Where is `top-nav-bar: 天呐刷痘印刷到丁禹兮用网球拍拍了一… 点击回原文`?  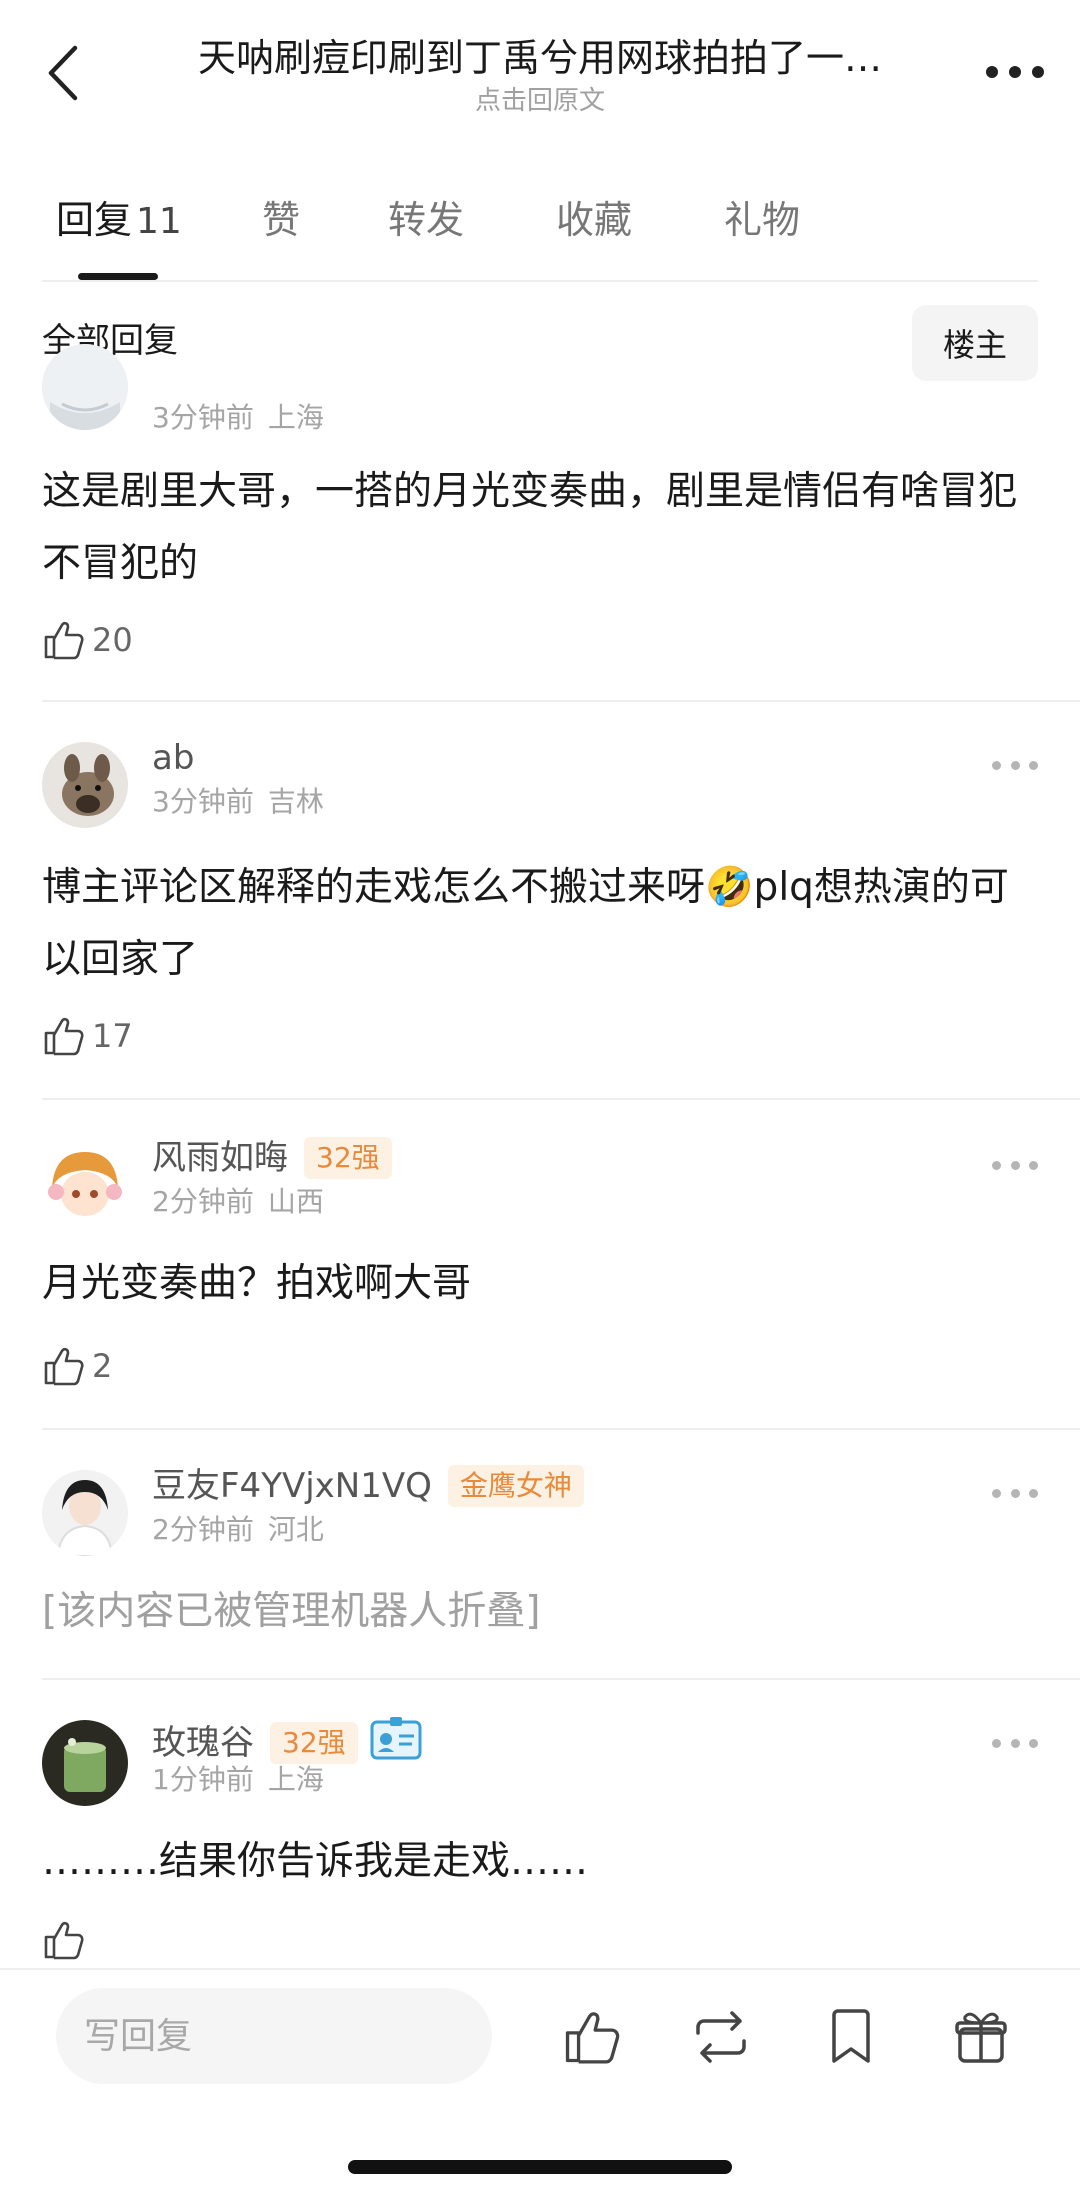 top-nav-bar: 天呐刷痘印刷到丁禹兮用网球拍拍了一… 点击回原文 is located at coordinates (540, 75).